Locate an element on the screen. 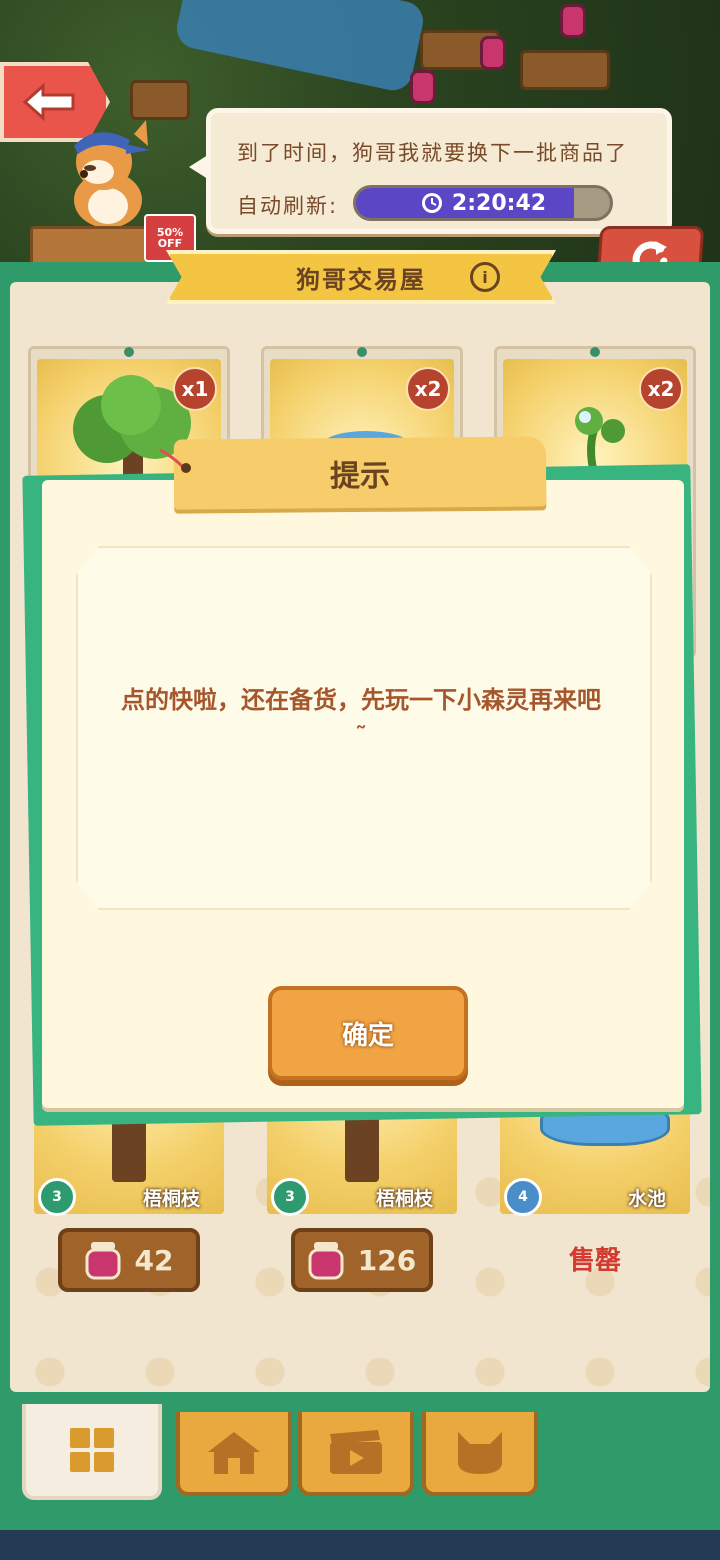 The image size is (720, 1560). tab-home is located at coordinates (234, 1454).